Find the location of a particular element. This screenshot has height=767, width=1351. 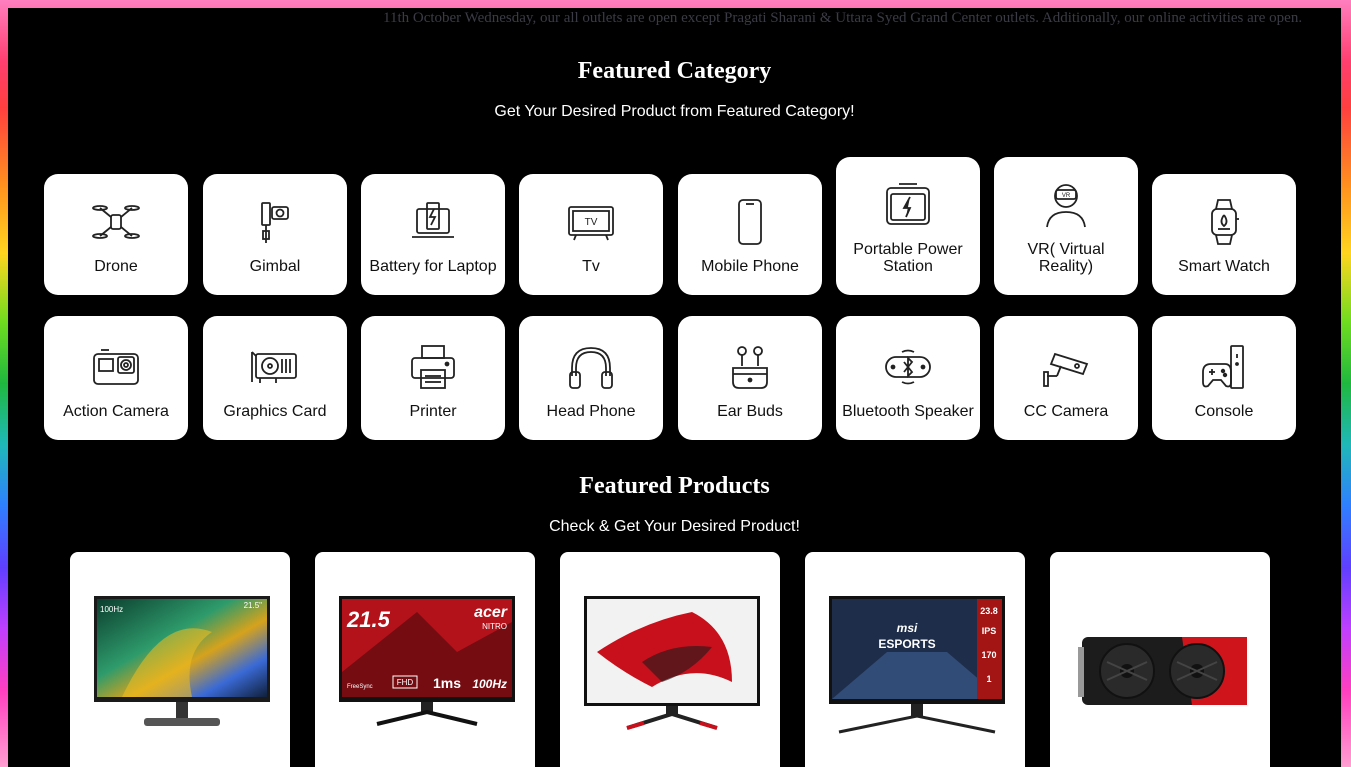

category-card-bluetooth-speaker: Bluetooth Speaker is located at coordinates (908, 378).